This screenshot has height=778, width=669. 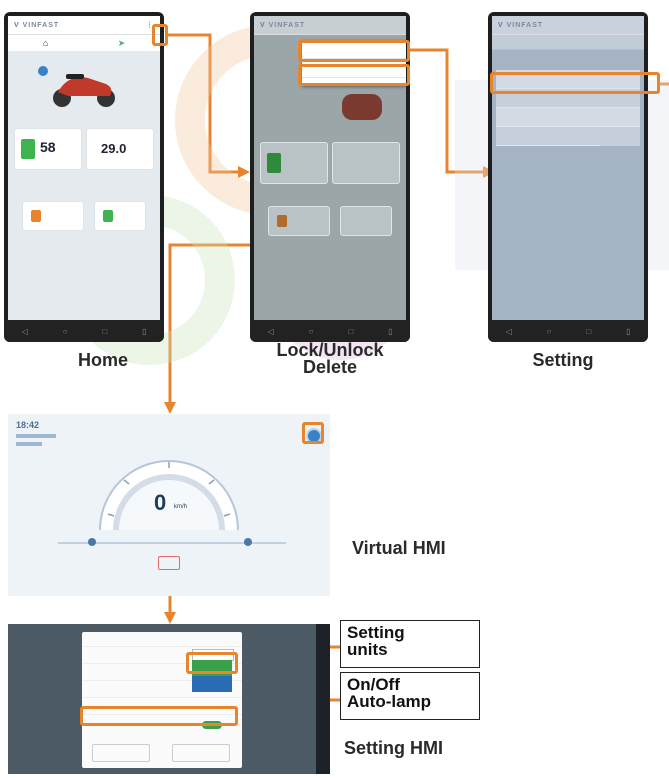 I want to click on setting-hmi-screenshot, so click(x=169, y=699).